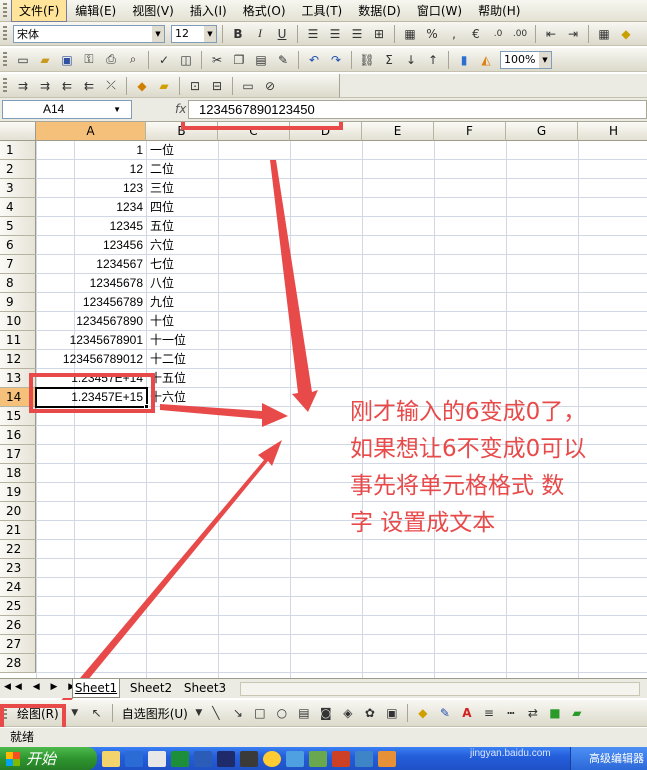  I want to click on diagram-icon: ◈, so click(348, 713).